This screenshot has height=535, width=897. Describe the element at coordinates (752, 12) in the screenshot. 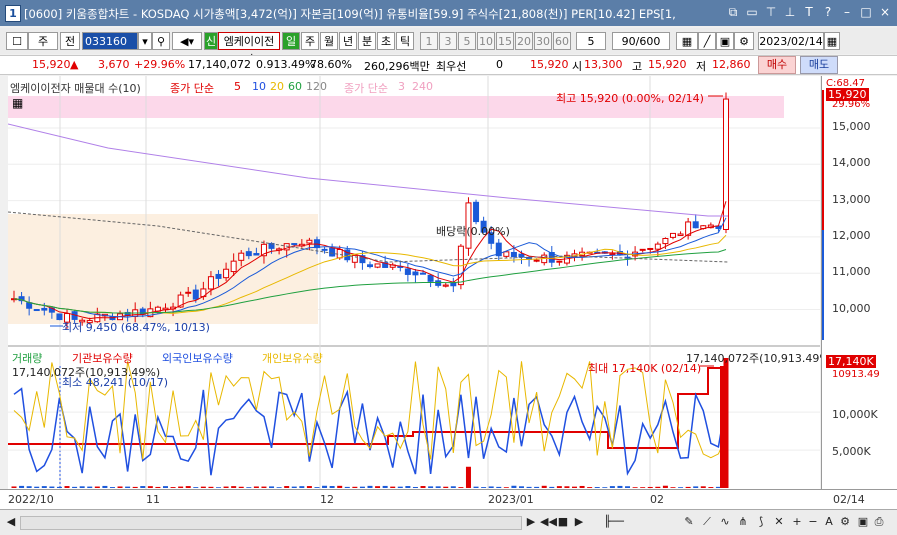

I see `tile-icon: ▭` at that location.